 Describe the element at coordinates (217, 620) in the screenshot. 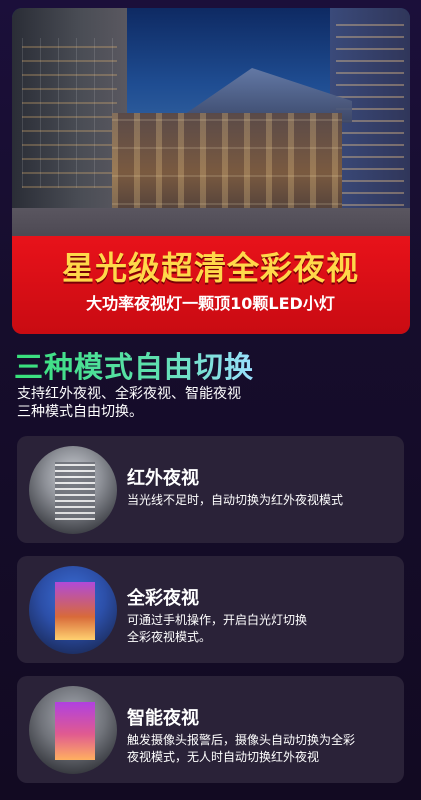

I see `card-description-line: 可通过手机操作，开启白光灯切换` at that location.